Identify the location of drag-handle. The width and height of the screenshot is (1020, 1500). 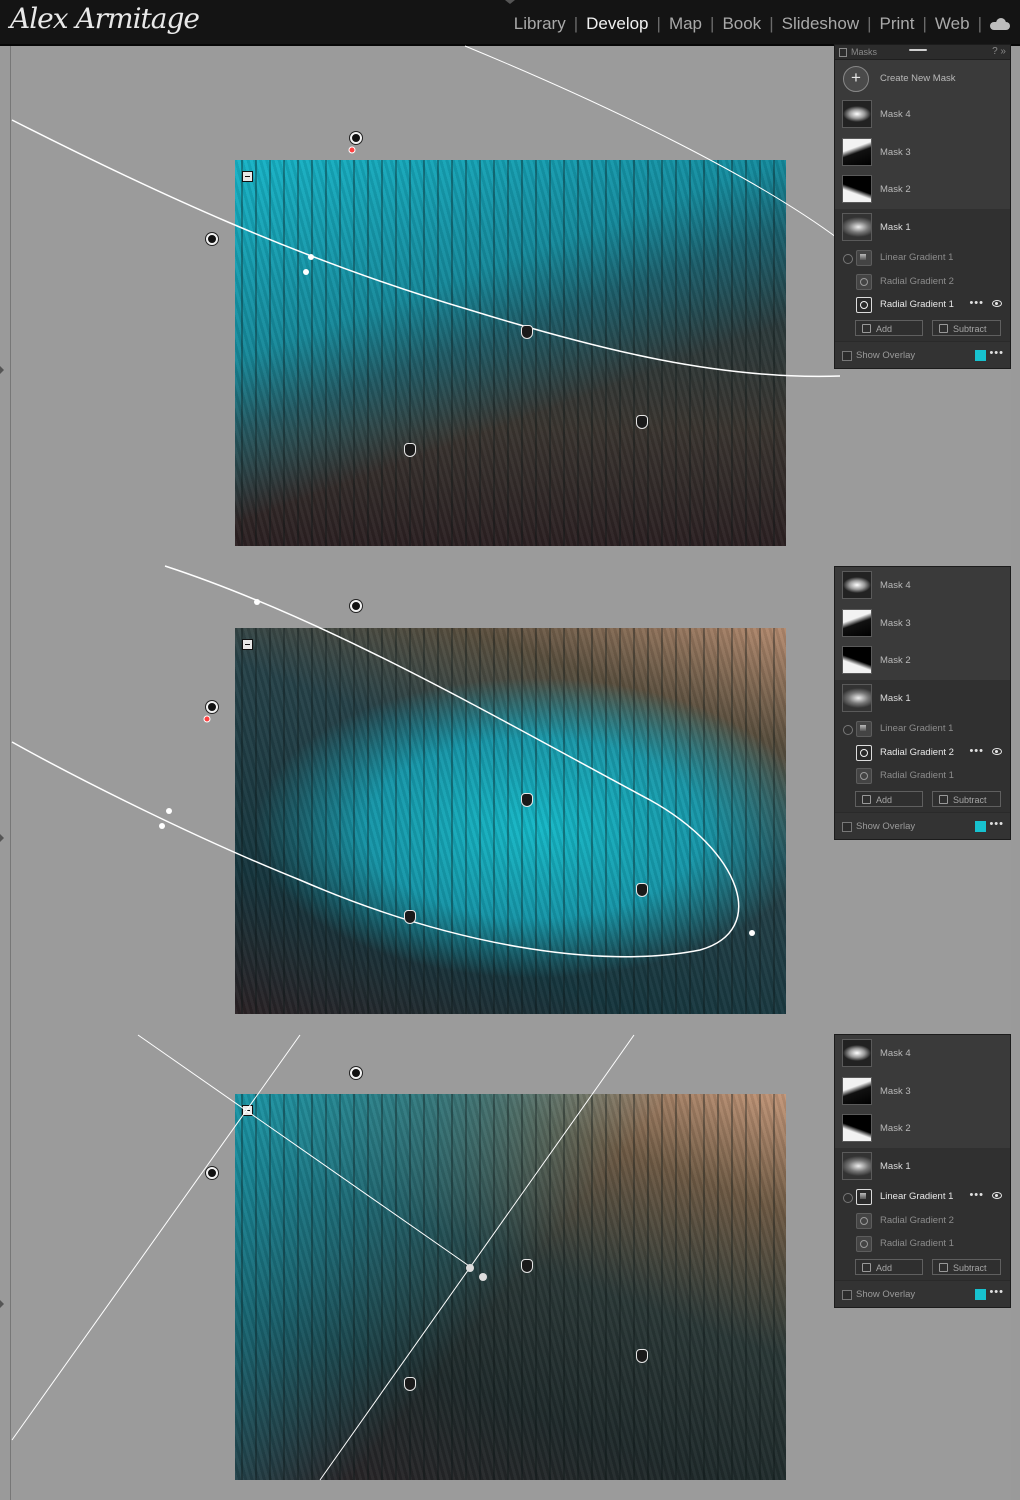
(918, 50).